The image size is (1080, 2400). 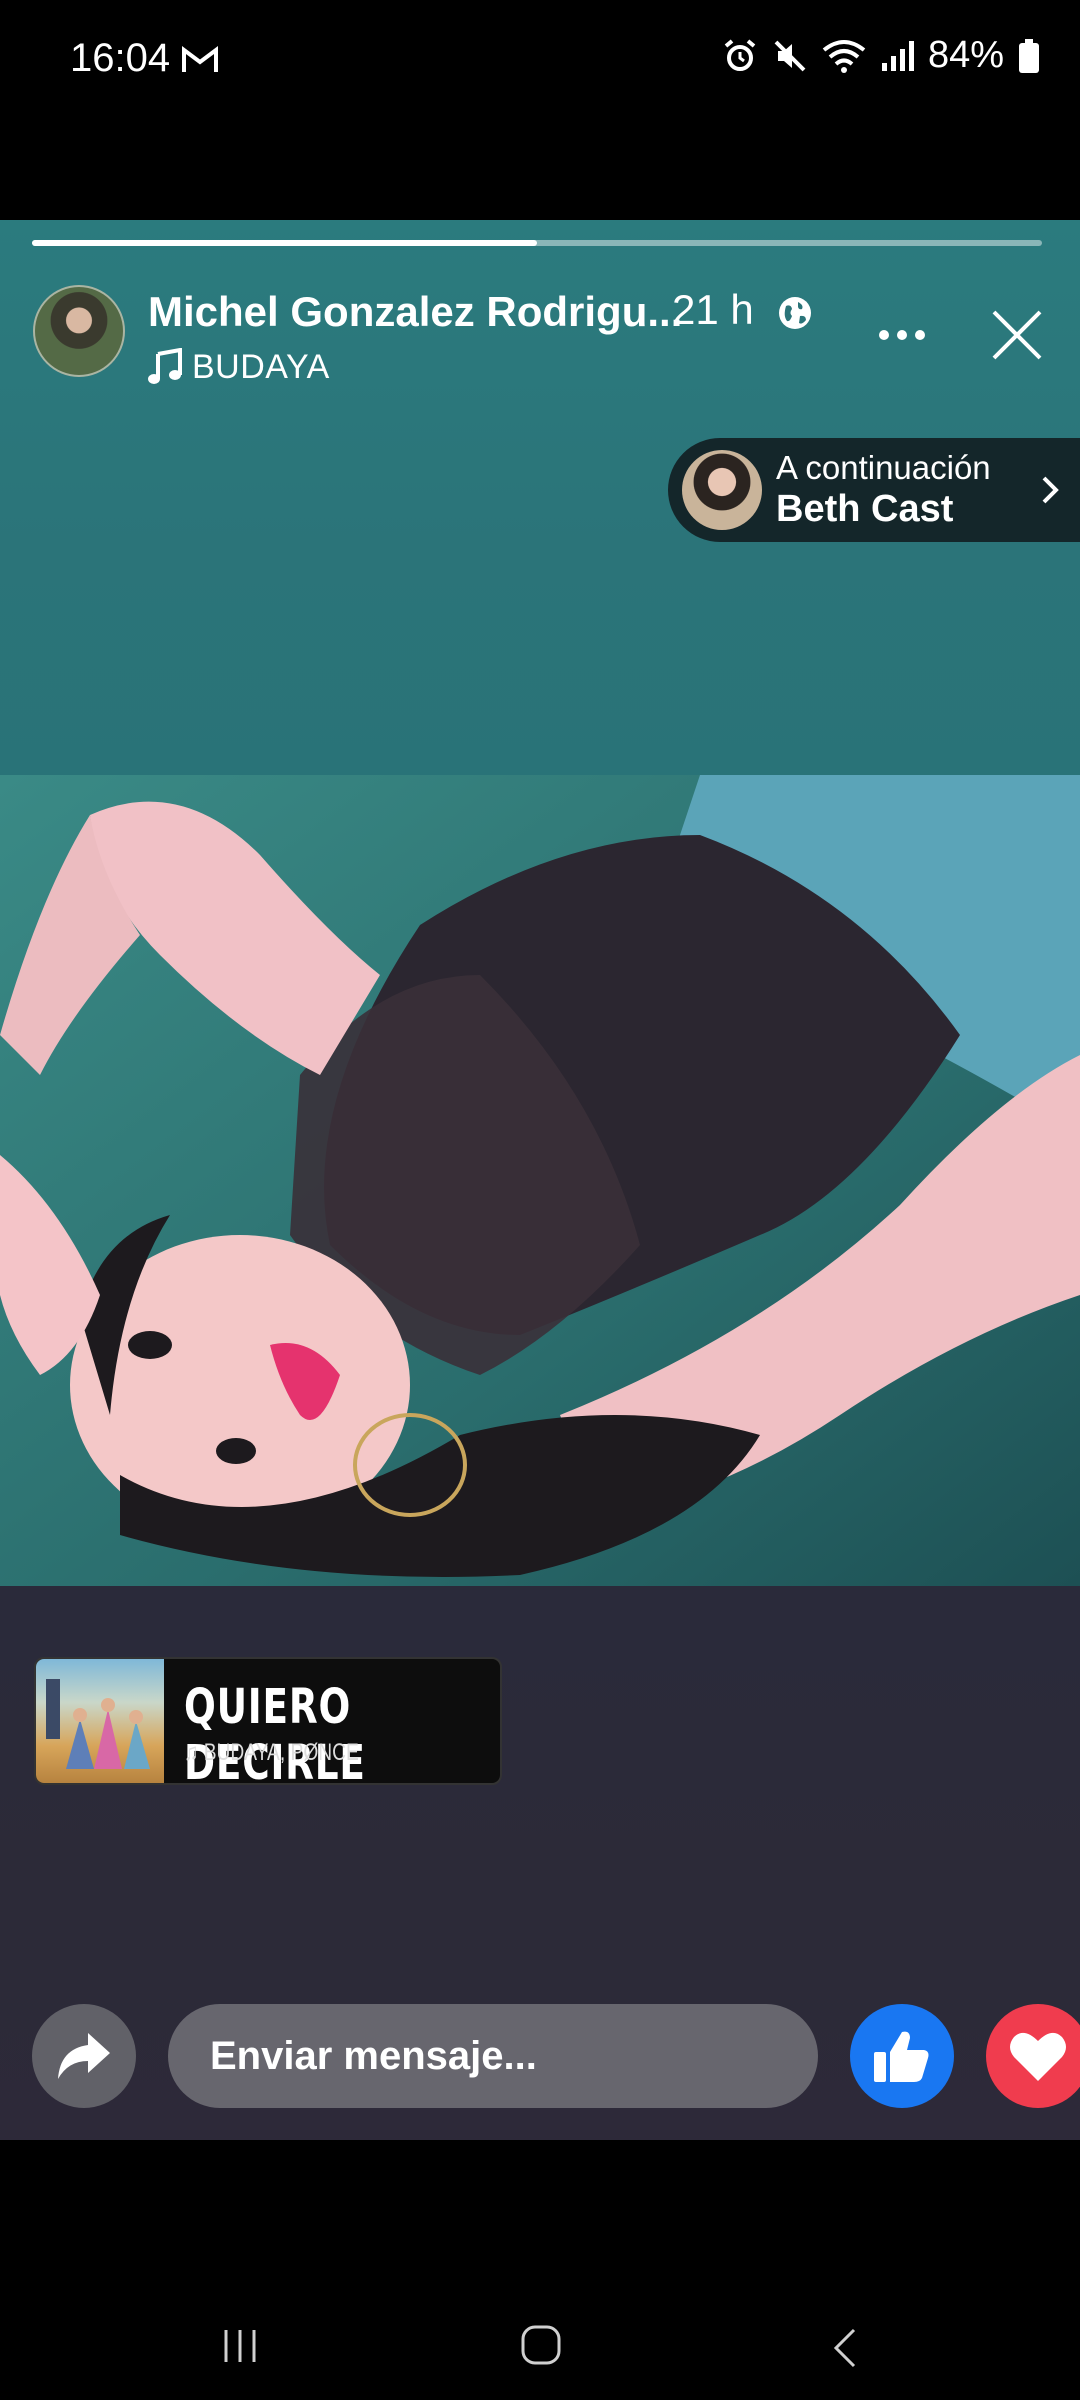 What do you see at coordinates (790, 55) in the screenshot?
I see `mute-icon` at bounding box center [790, 55].